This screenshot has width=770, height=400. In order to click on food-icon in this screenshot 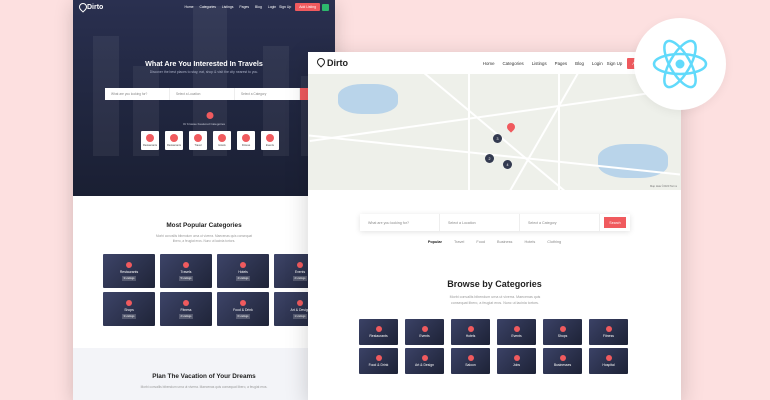, I will do `click(378, 358)`.